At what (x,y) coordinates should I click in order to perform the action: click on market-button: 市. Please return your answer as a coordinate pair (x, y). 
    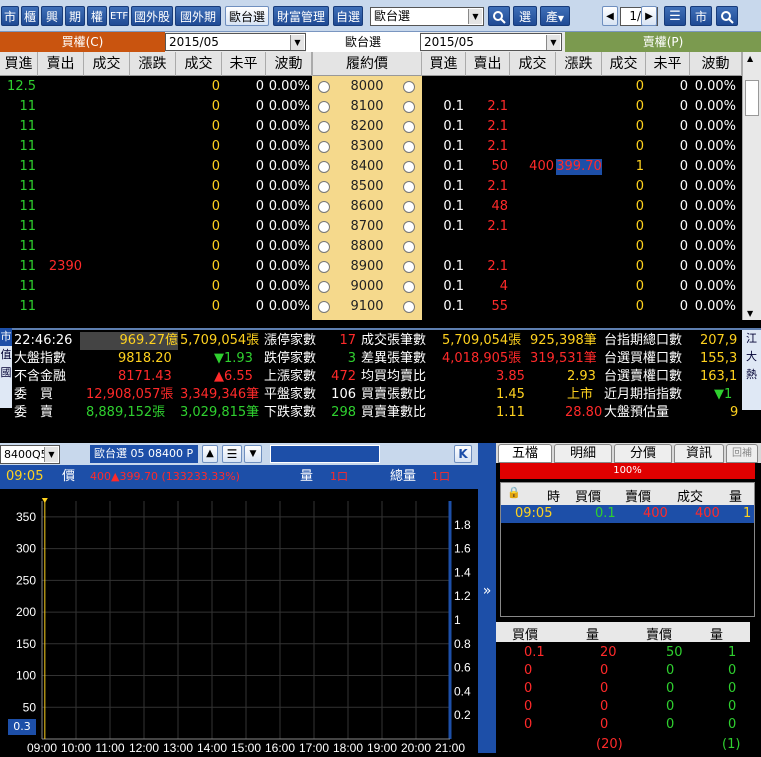
    Looking at the image, I should click on (701, 16).